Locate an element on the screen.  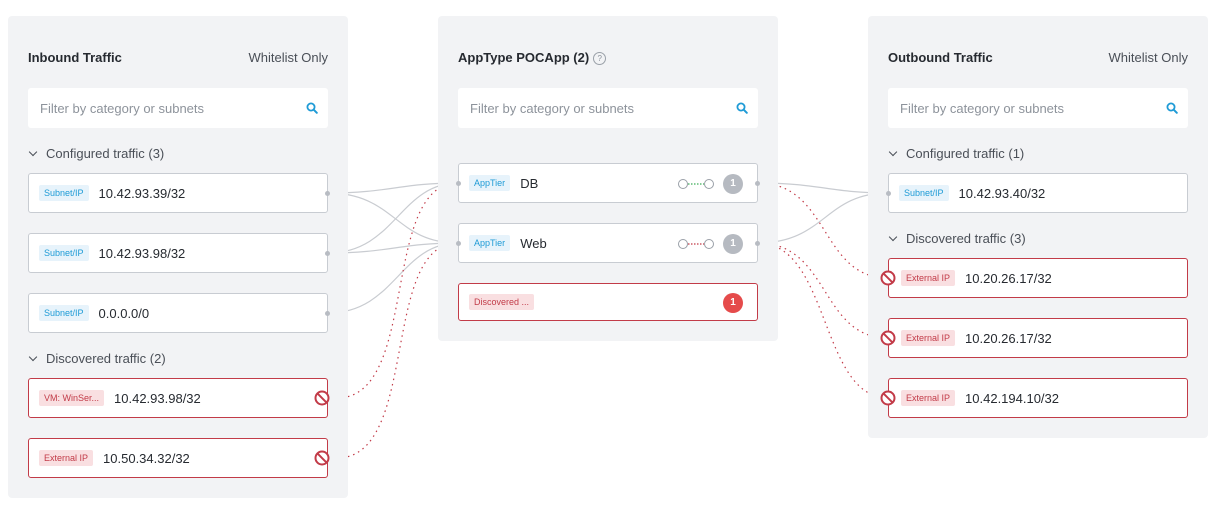
subnet-value: 0.0.0.0/0 is located at coordinates (124, 313).